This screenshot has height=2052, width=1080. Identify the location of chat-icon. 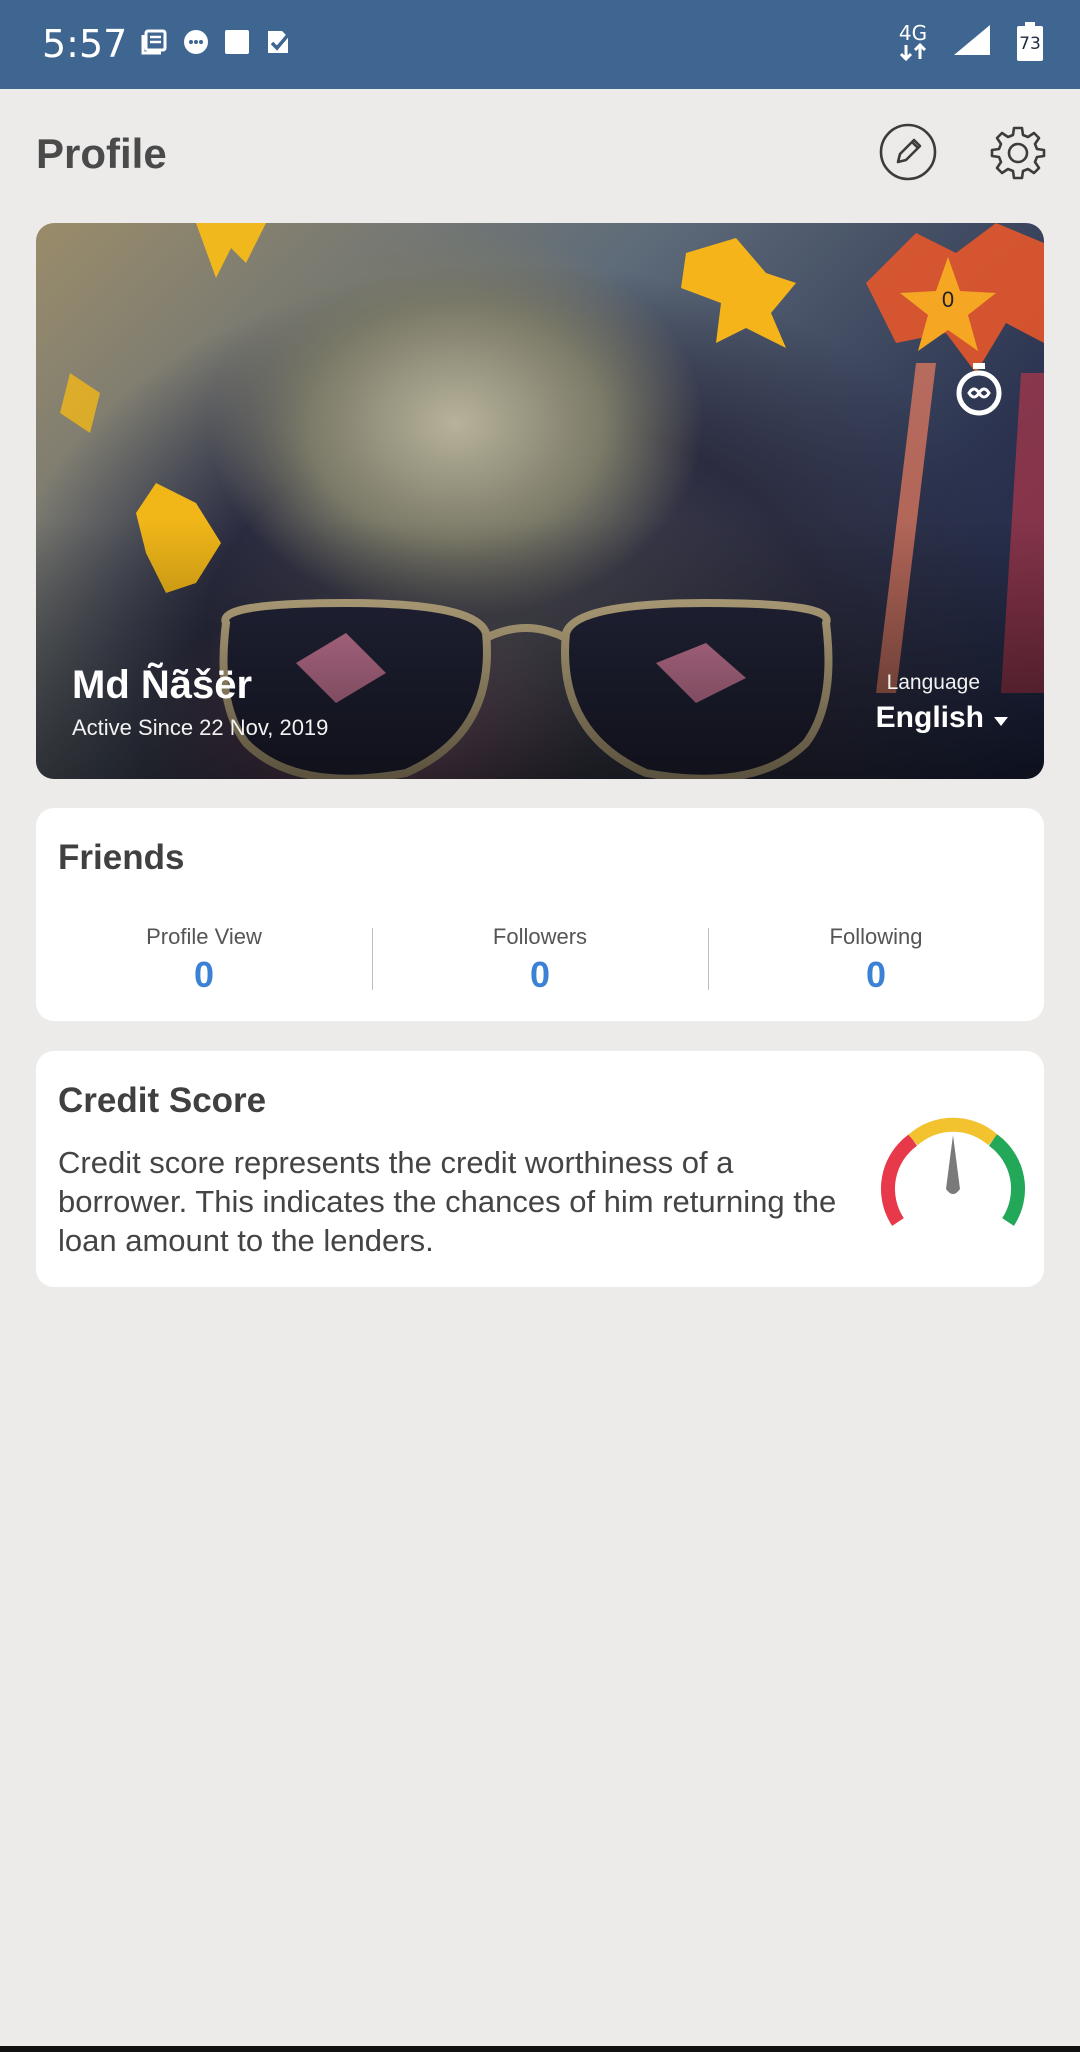
(196, 44).